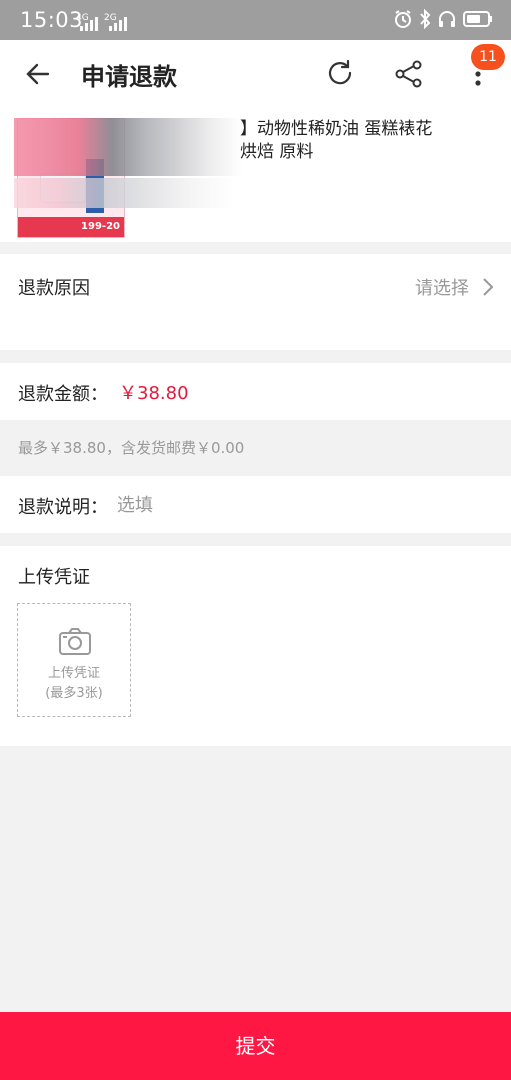 This screenshot has height=1080, width=511. Describe the element at coordinates (255, 1046) in the screenshot. I see `submit-button: 提交` at that location.